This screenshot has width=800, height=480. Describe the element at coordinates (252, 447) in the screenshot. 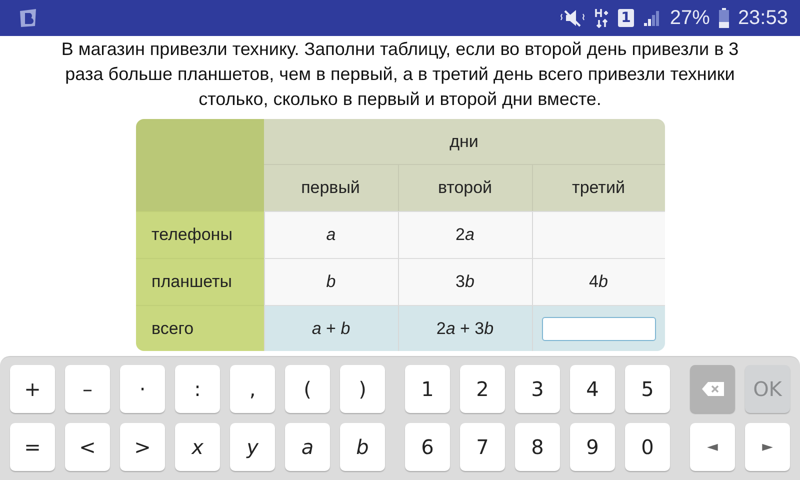

I see `symbol-key: y` at that location.